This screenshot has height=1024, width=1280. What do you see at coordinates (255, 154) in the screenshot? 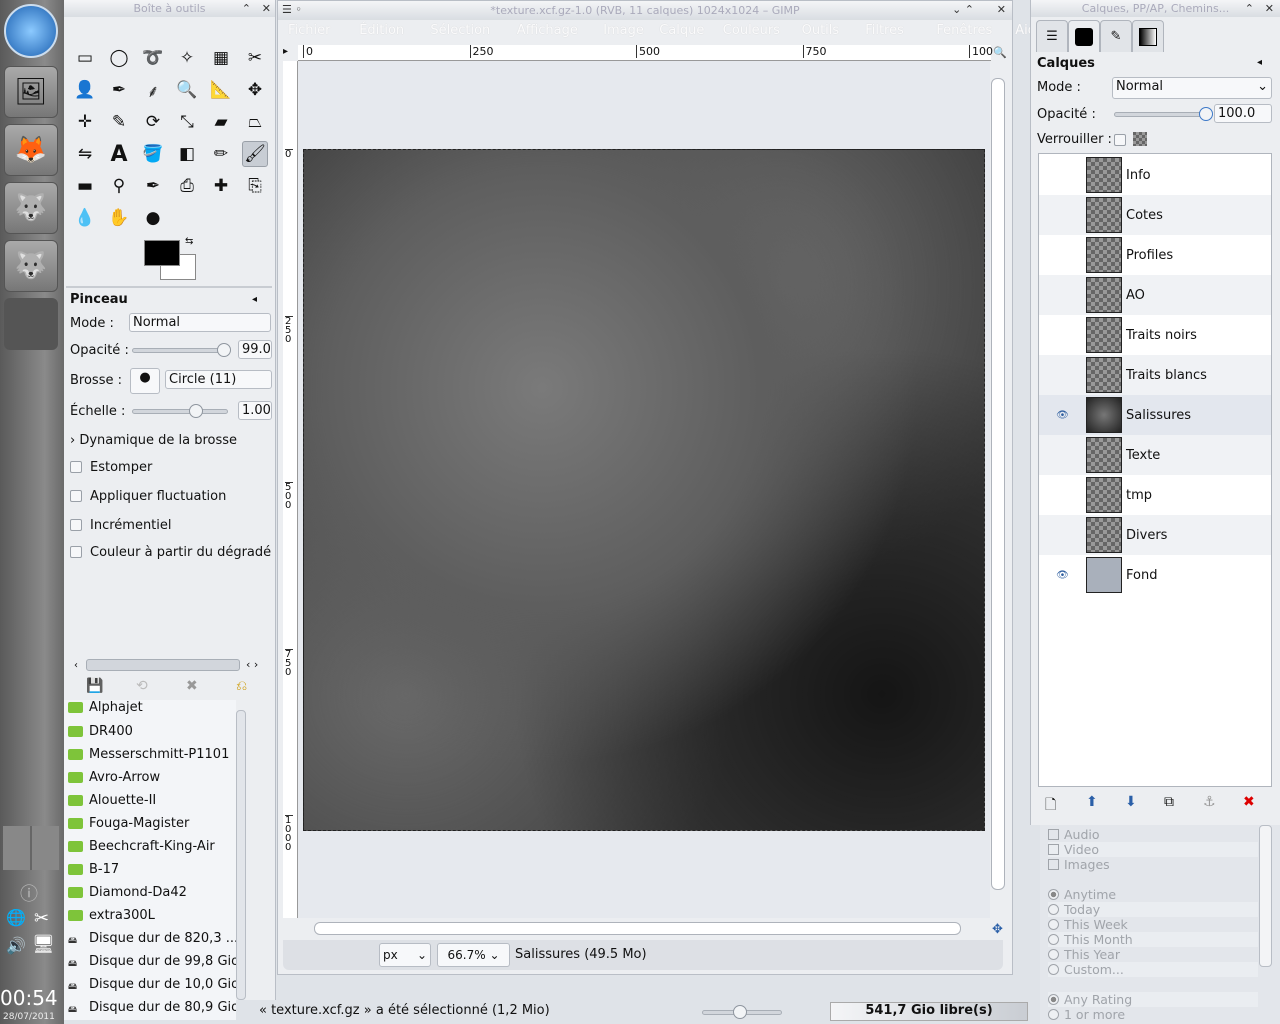
I see `paintbrush-tool-icon: 🖌` at bounding box center [255, 154].